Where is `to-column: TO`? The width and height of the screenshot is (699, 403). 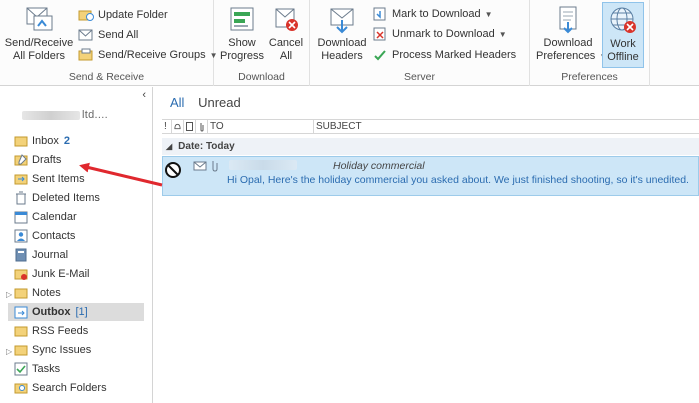 to-column: TO is located at coordinates (261, 126).